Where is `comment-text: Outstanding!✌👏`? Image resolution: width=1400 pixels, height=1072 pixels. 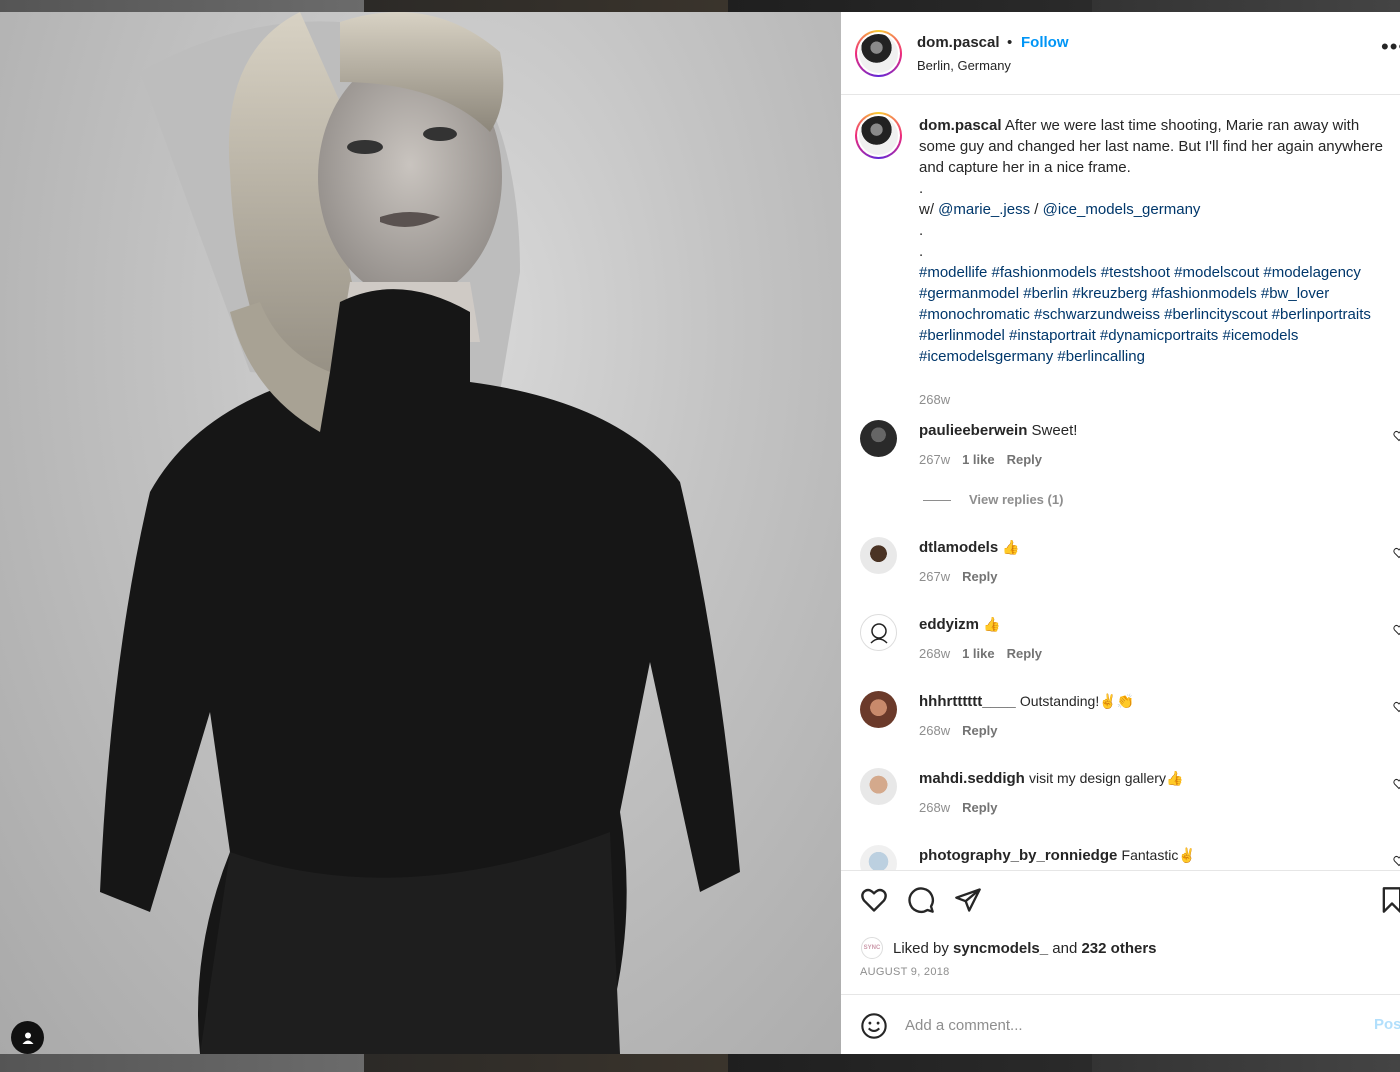
comment-text: Outstanding!✌👏 is located at coordinates (1077, 701).